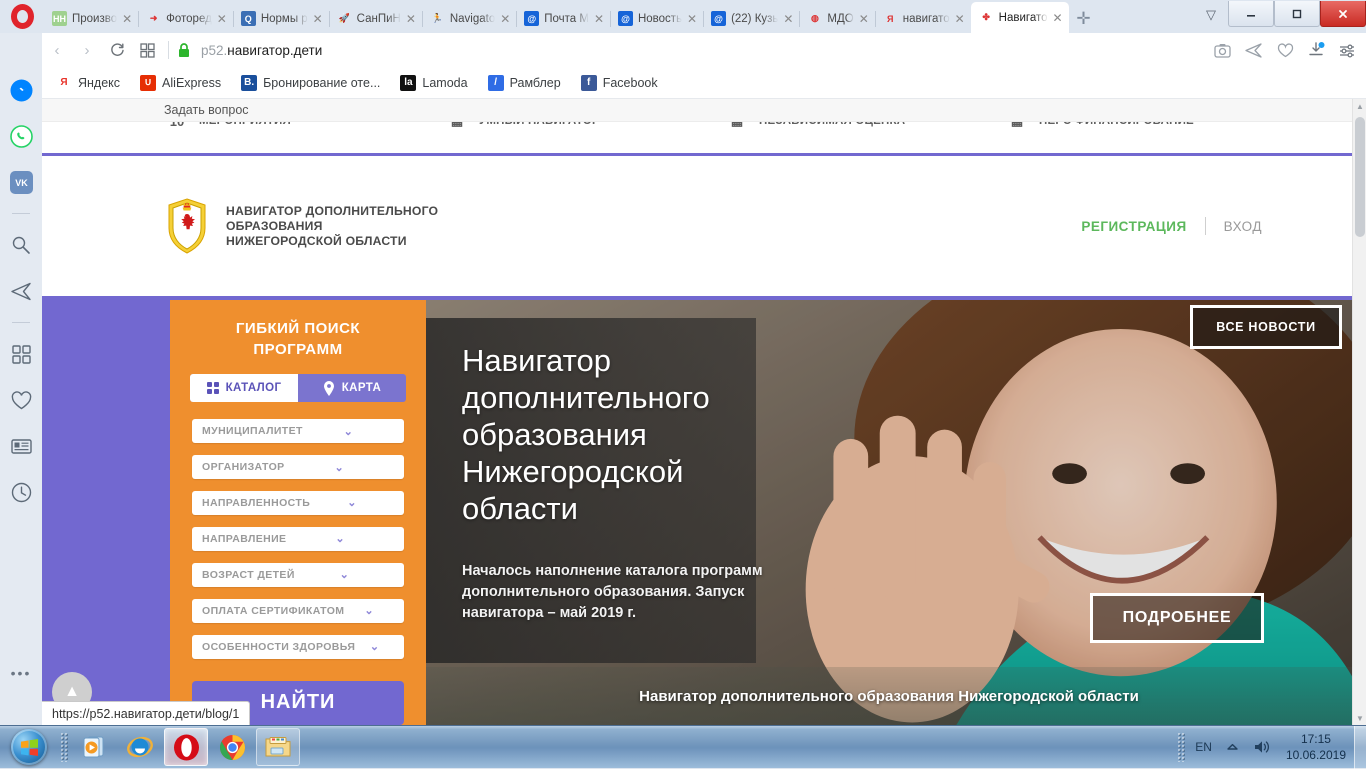 This screenshot has width=1366, height=769. I want to click on browser-tab: HH Произво ✕, so click(91, 18).